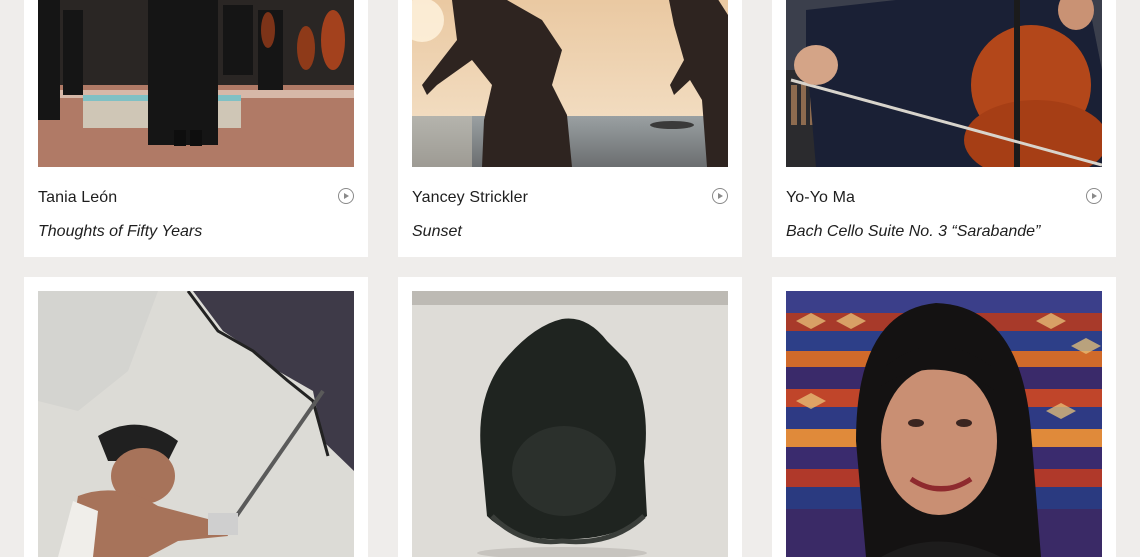 The height and width of the screenshot is (557, 1140). Describe the element at coordinates (820, 198) in the screenshot. I see `artist-name: Yo-Yo Ma` at that location.